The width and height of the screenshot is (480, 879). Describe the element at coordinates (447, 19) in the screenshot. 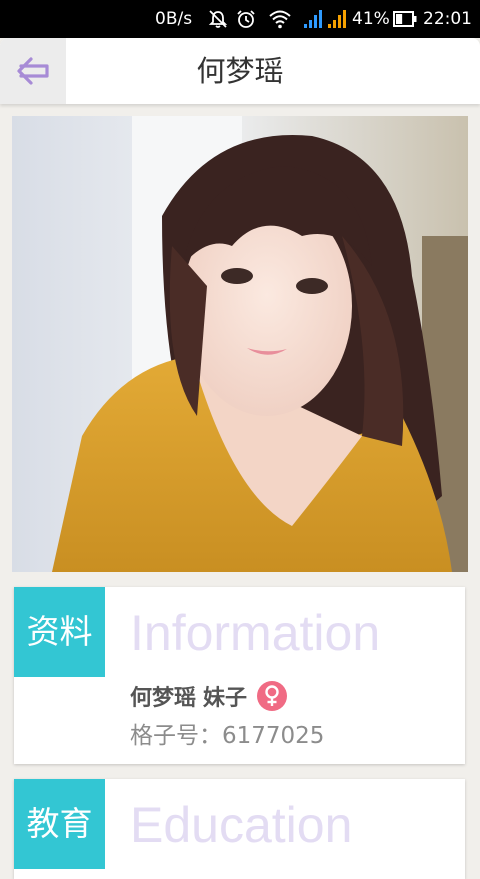

I see `clock-time: 22:01` at that location.